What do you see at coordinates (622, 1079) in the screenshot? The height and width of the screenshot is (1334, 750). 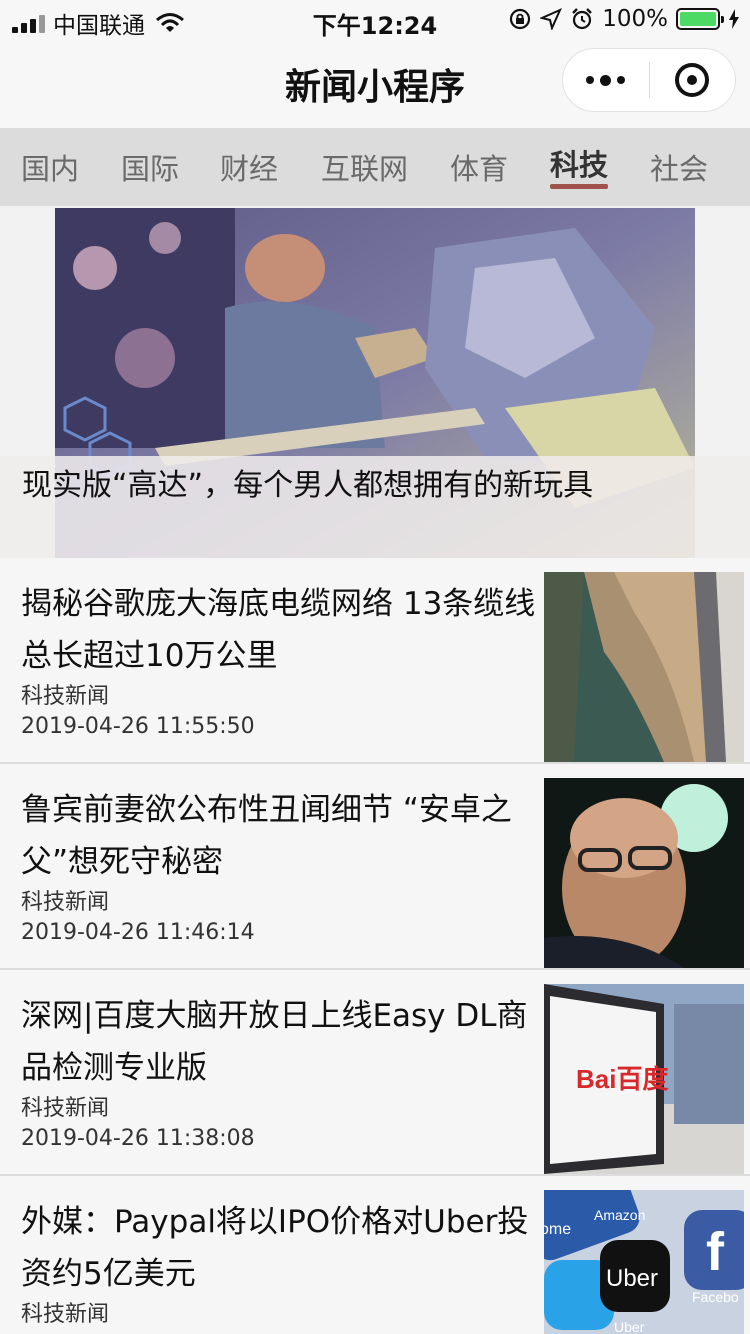 I see `baidu-logo: Bai百度` at bounding box center [622, 1079].